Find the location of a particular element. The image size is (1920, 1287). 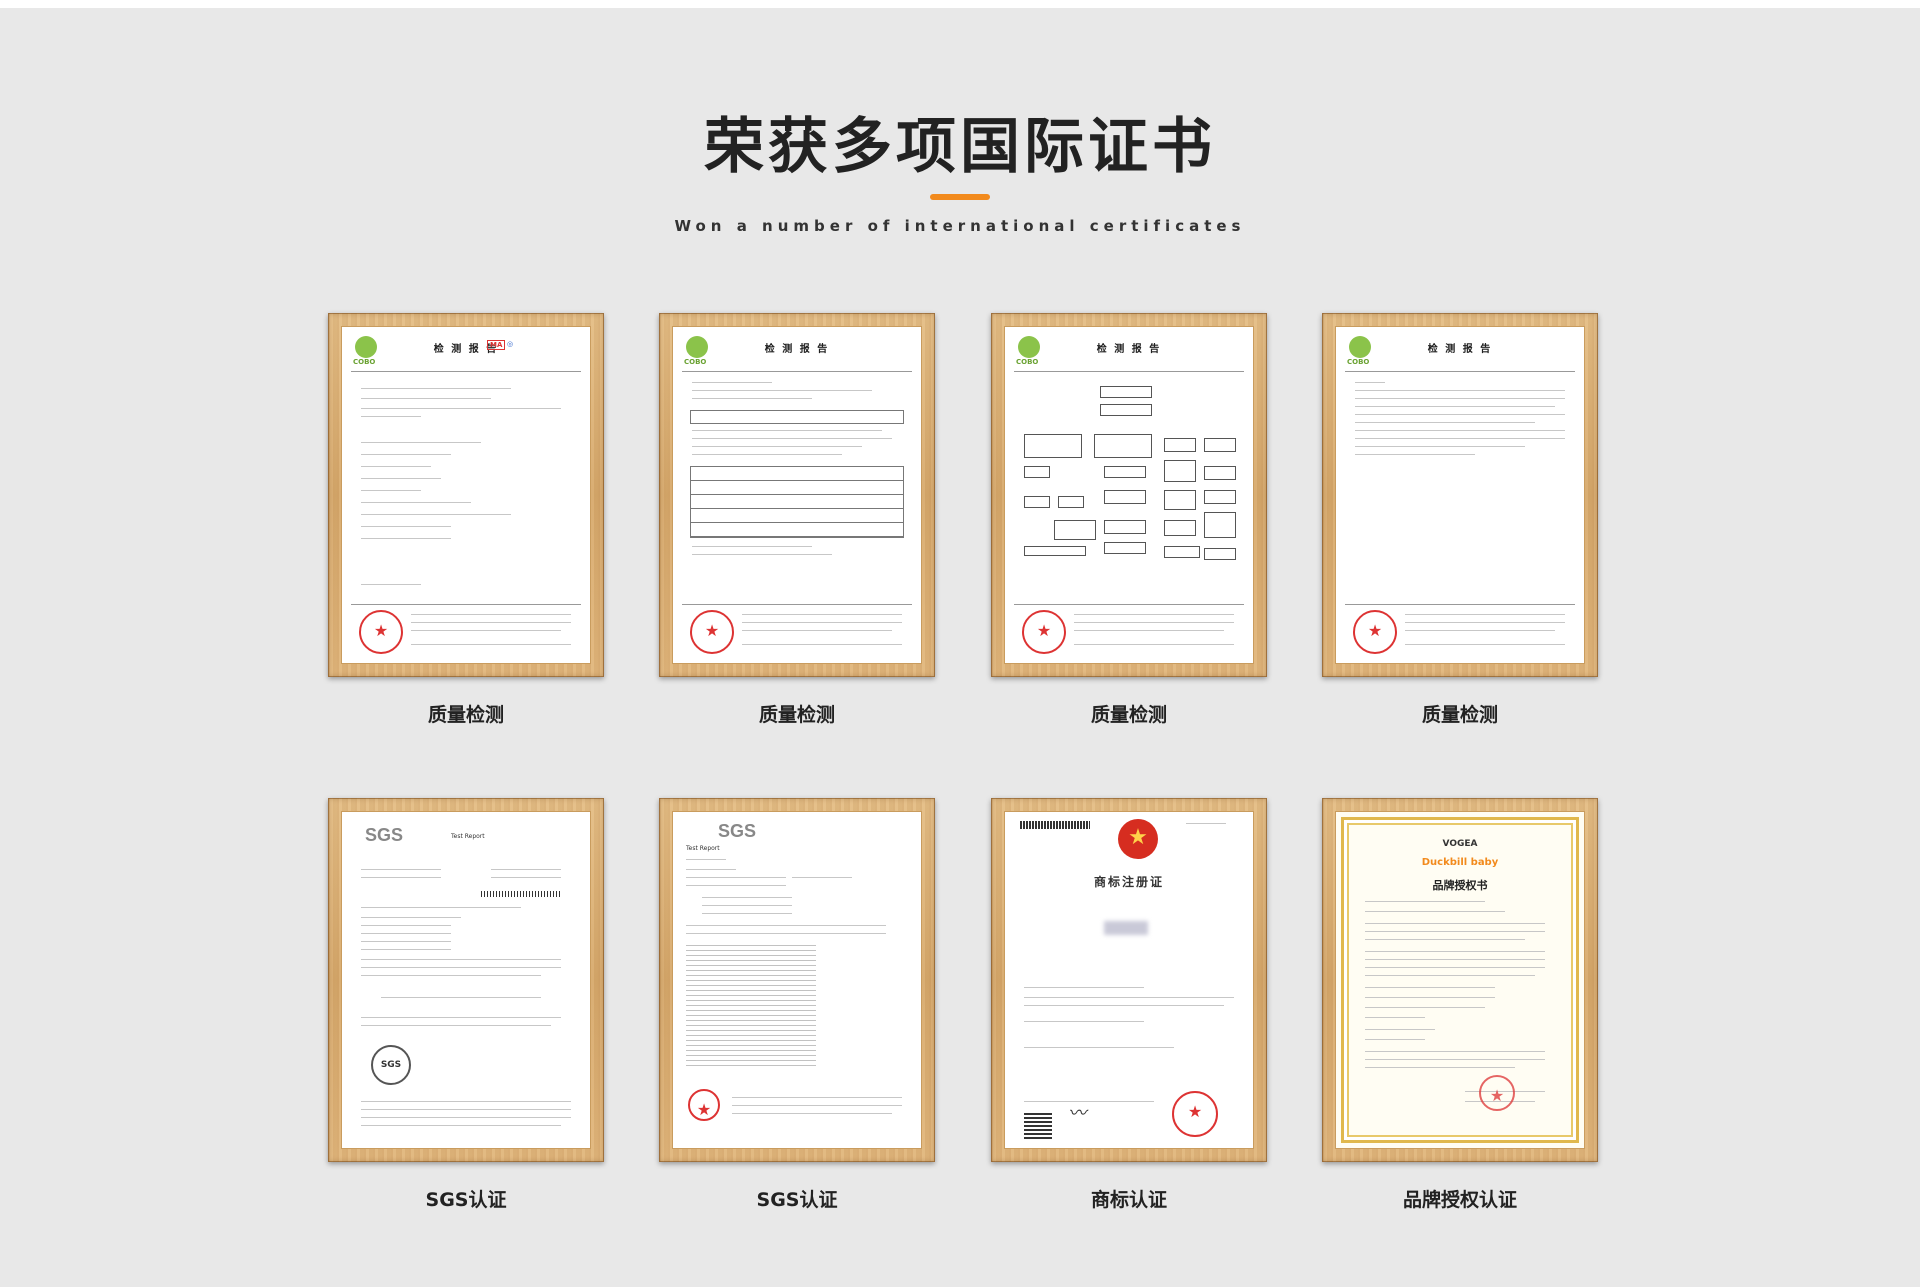

certificate-frame: COBO 检 测 报 告 MA ◎ is located at coordinates (466, 495).